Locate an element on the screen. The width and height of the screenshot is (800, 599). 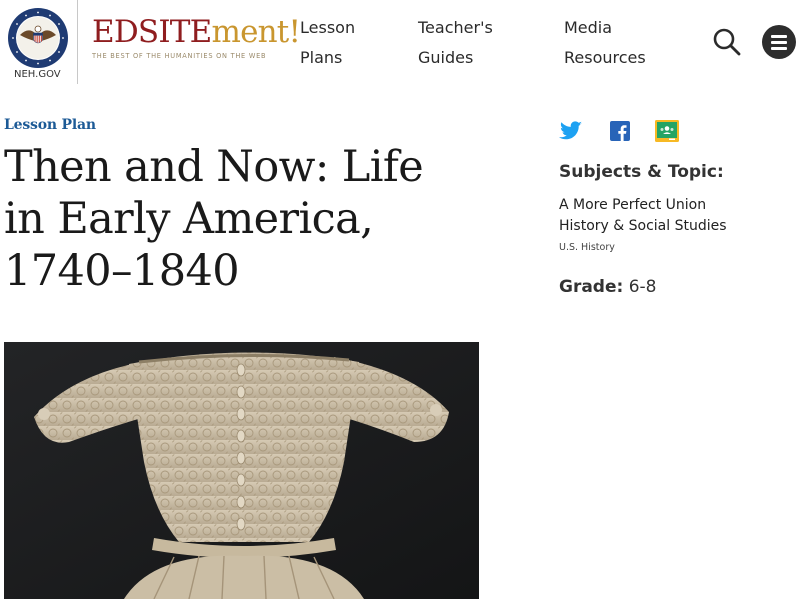
menu-button is located at coordinates (779, 42).